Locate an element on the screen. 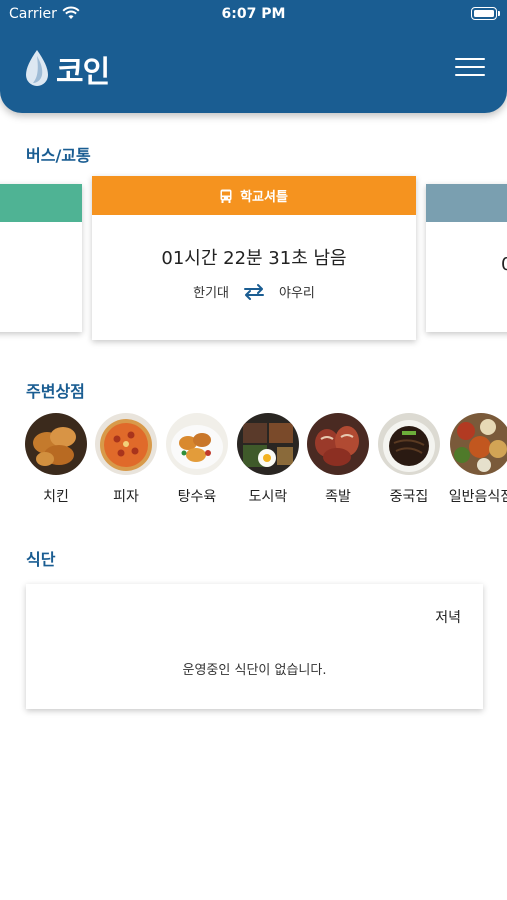 Image resolution: width=507 pixels, height=900 pixels. store-label: 족발 is located at coordinates (338, 497).